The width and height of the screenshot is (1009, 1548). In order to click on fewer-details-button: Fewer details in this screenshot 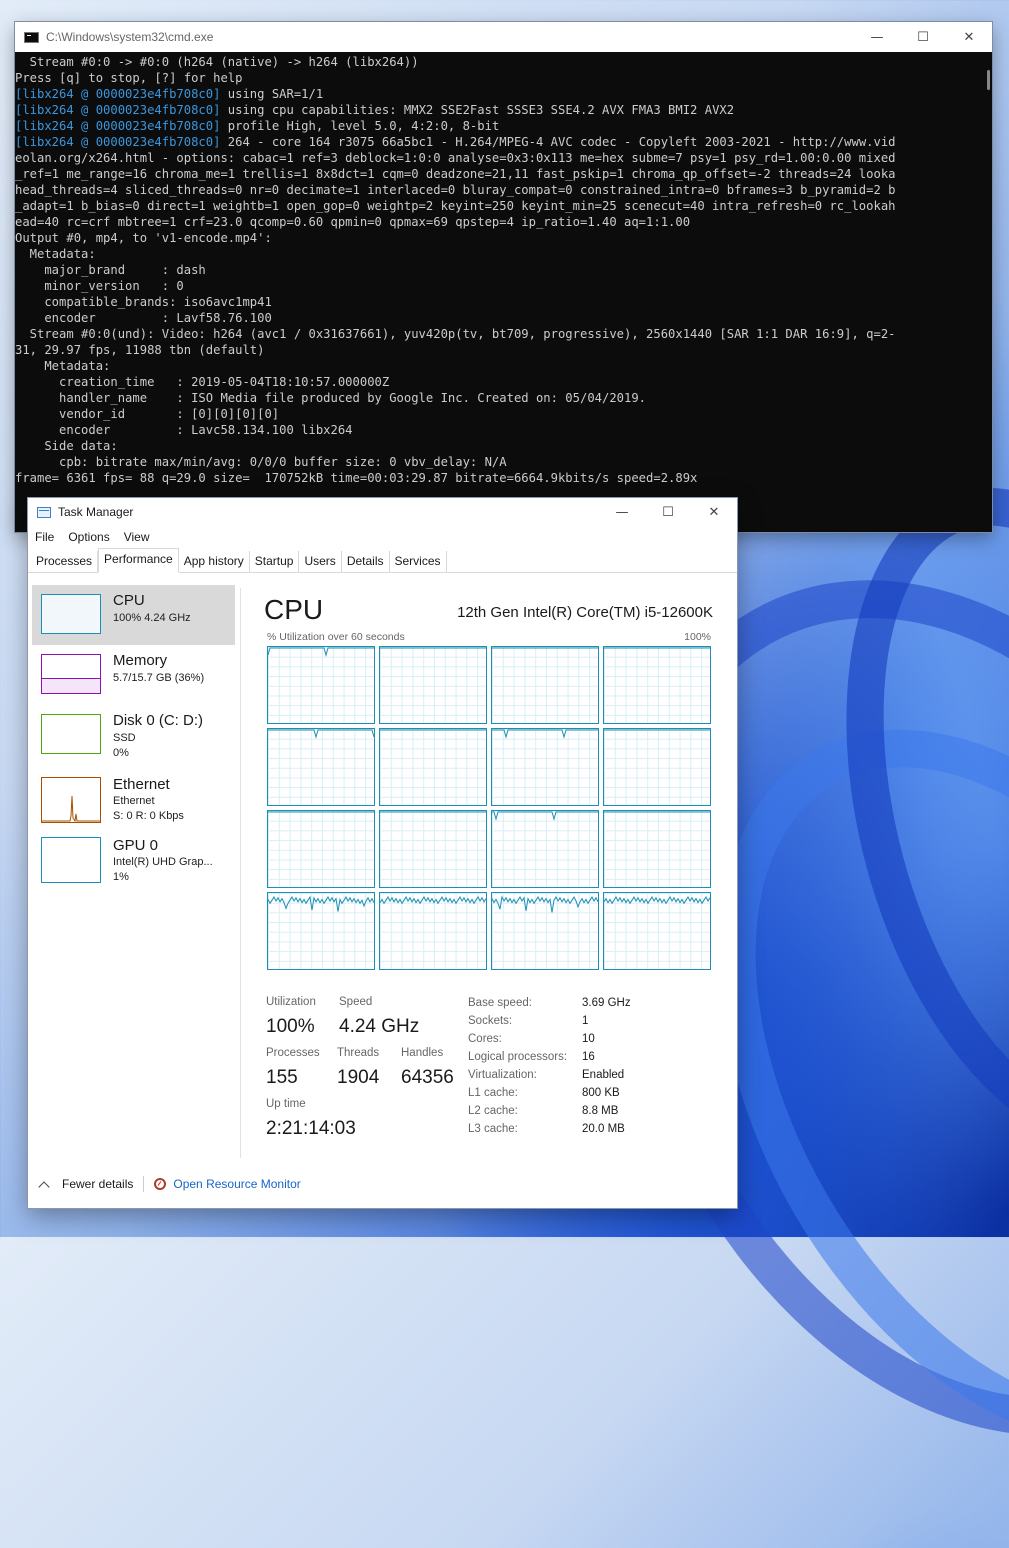, I will do `click(97, 1184)`.